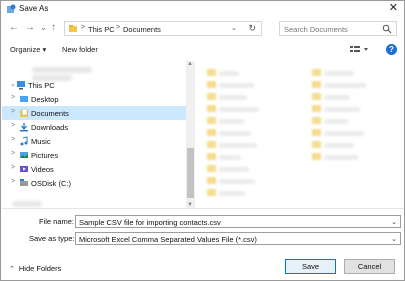  Describe the element at coordinates (24, 99) in the screenshot. I see `desktop-folder-icon` at that location.